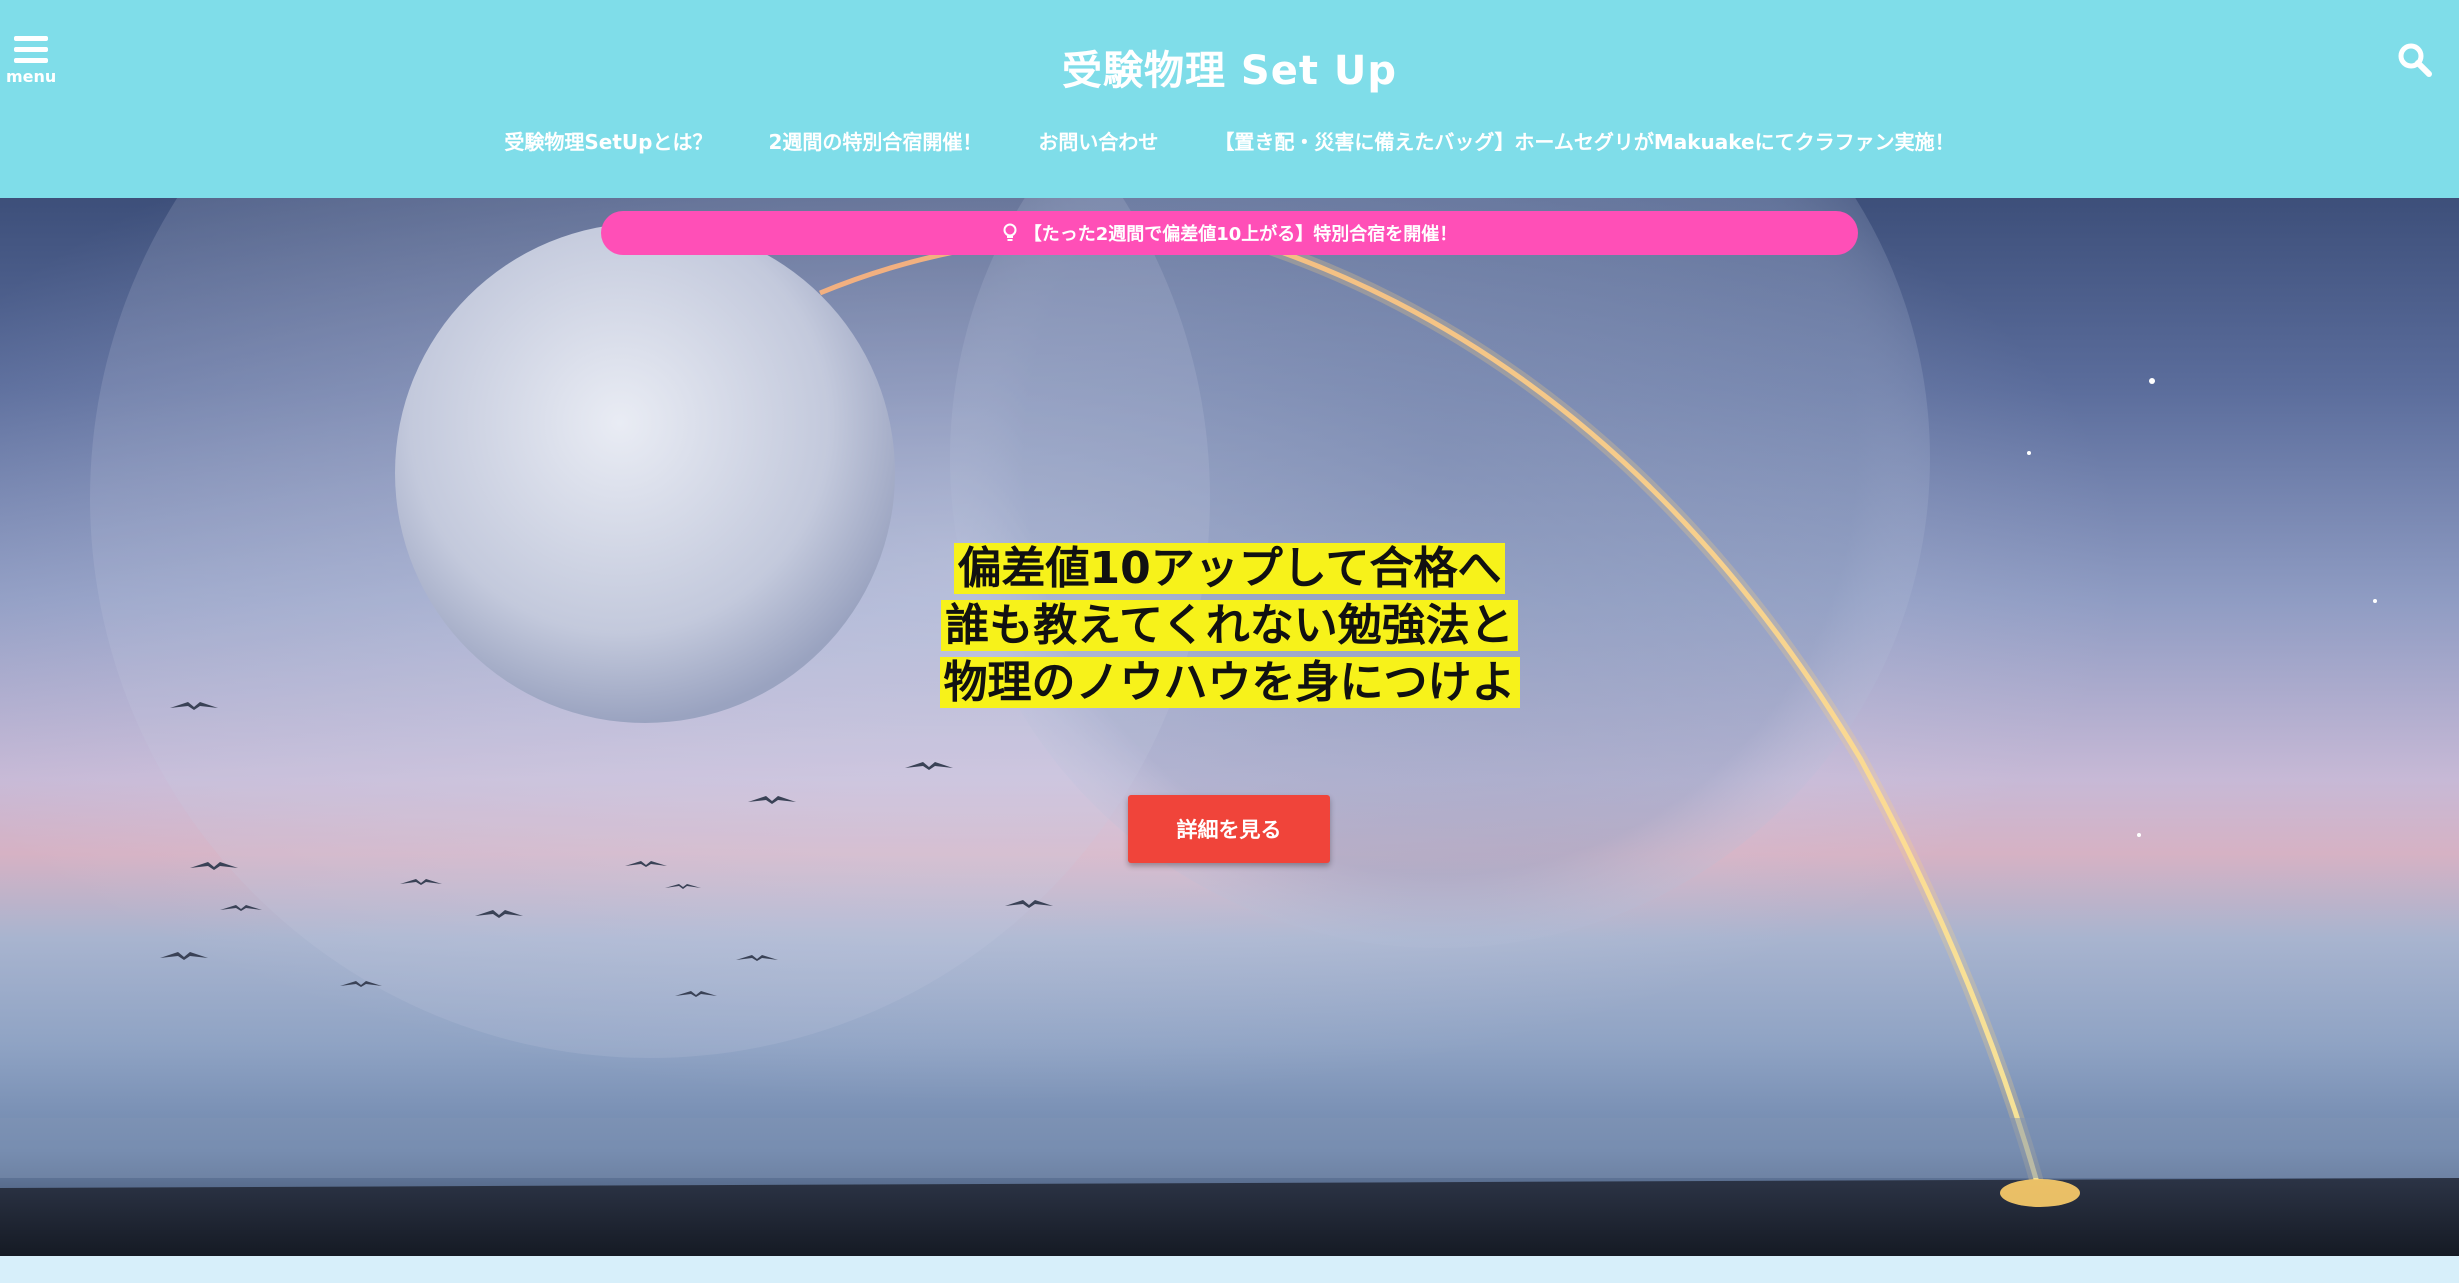 The image size is (2459, 1283). I want to click on campaign-banner: 【たった2週間で偏差値10上がる】特別合宿を開催！, so click(1229, 233).